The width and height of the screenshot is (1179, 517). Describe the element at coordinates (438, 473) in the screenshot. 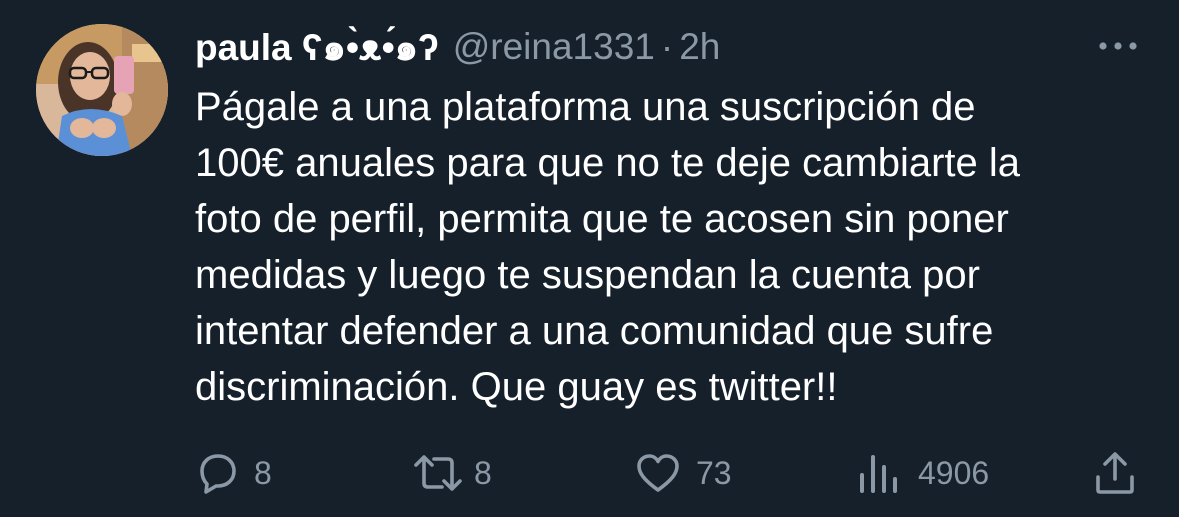

I see `retweet-icon` at that location.